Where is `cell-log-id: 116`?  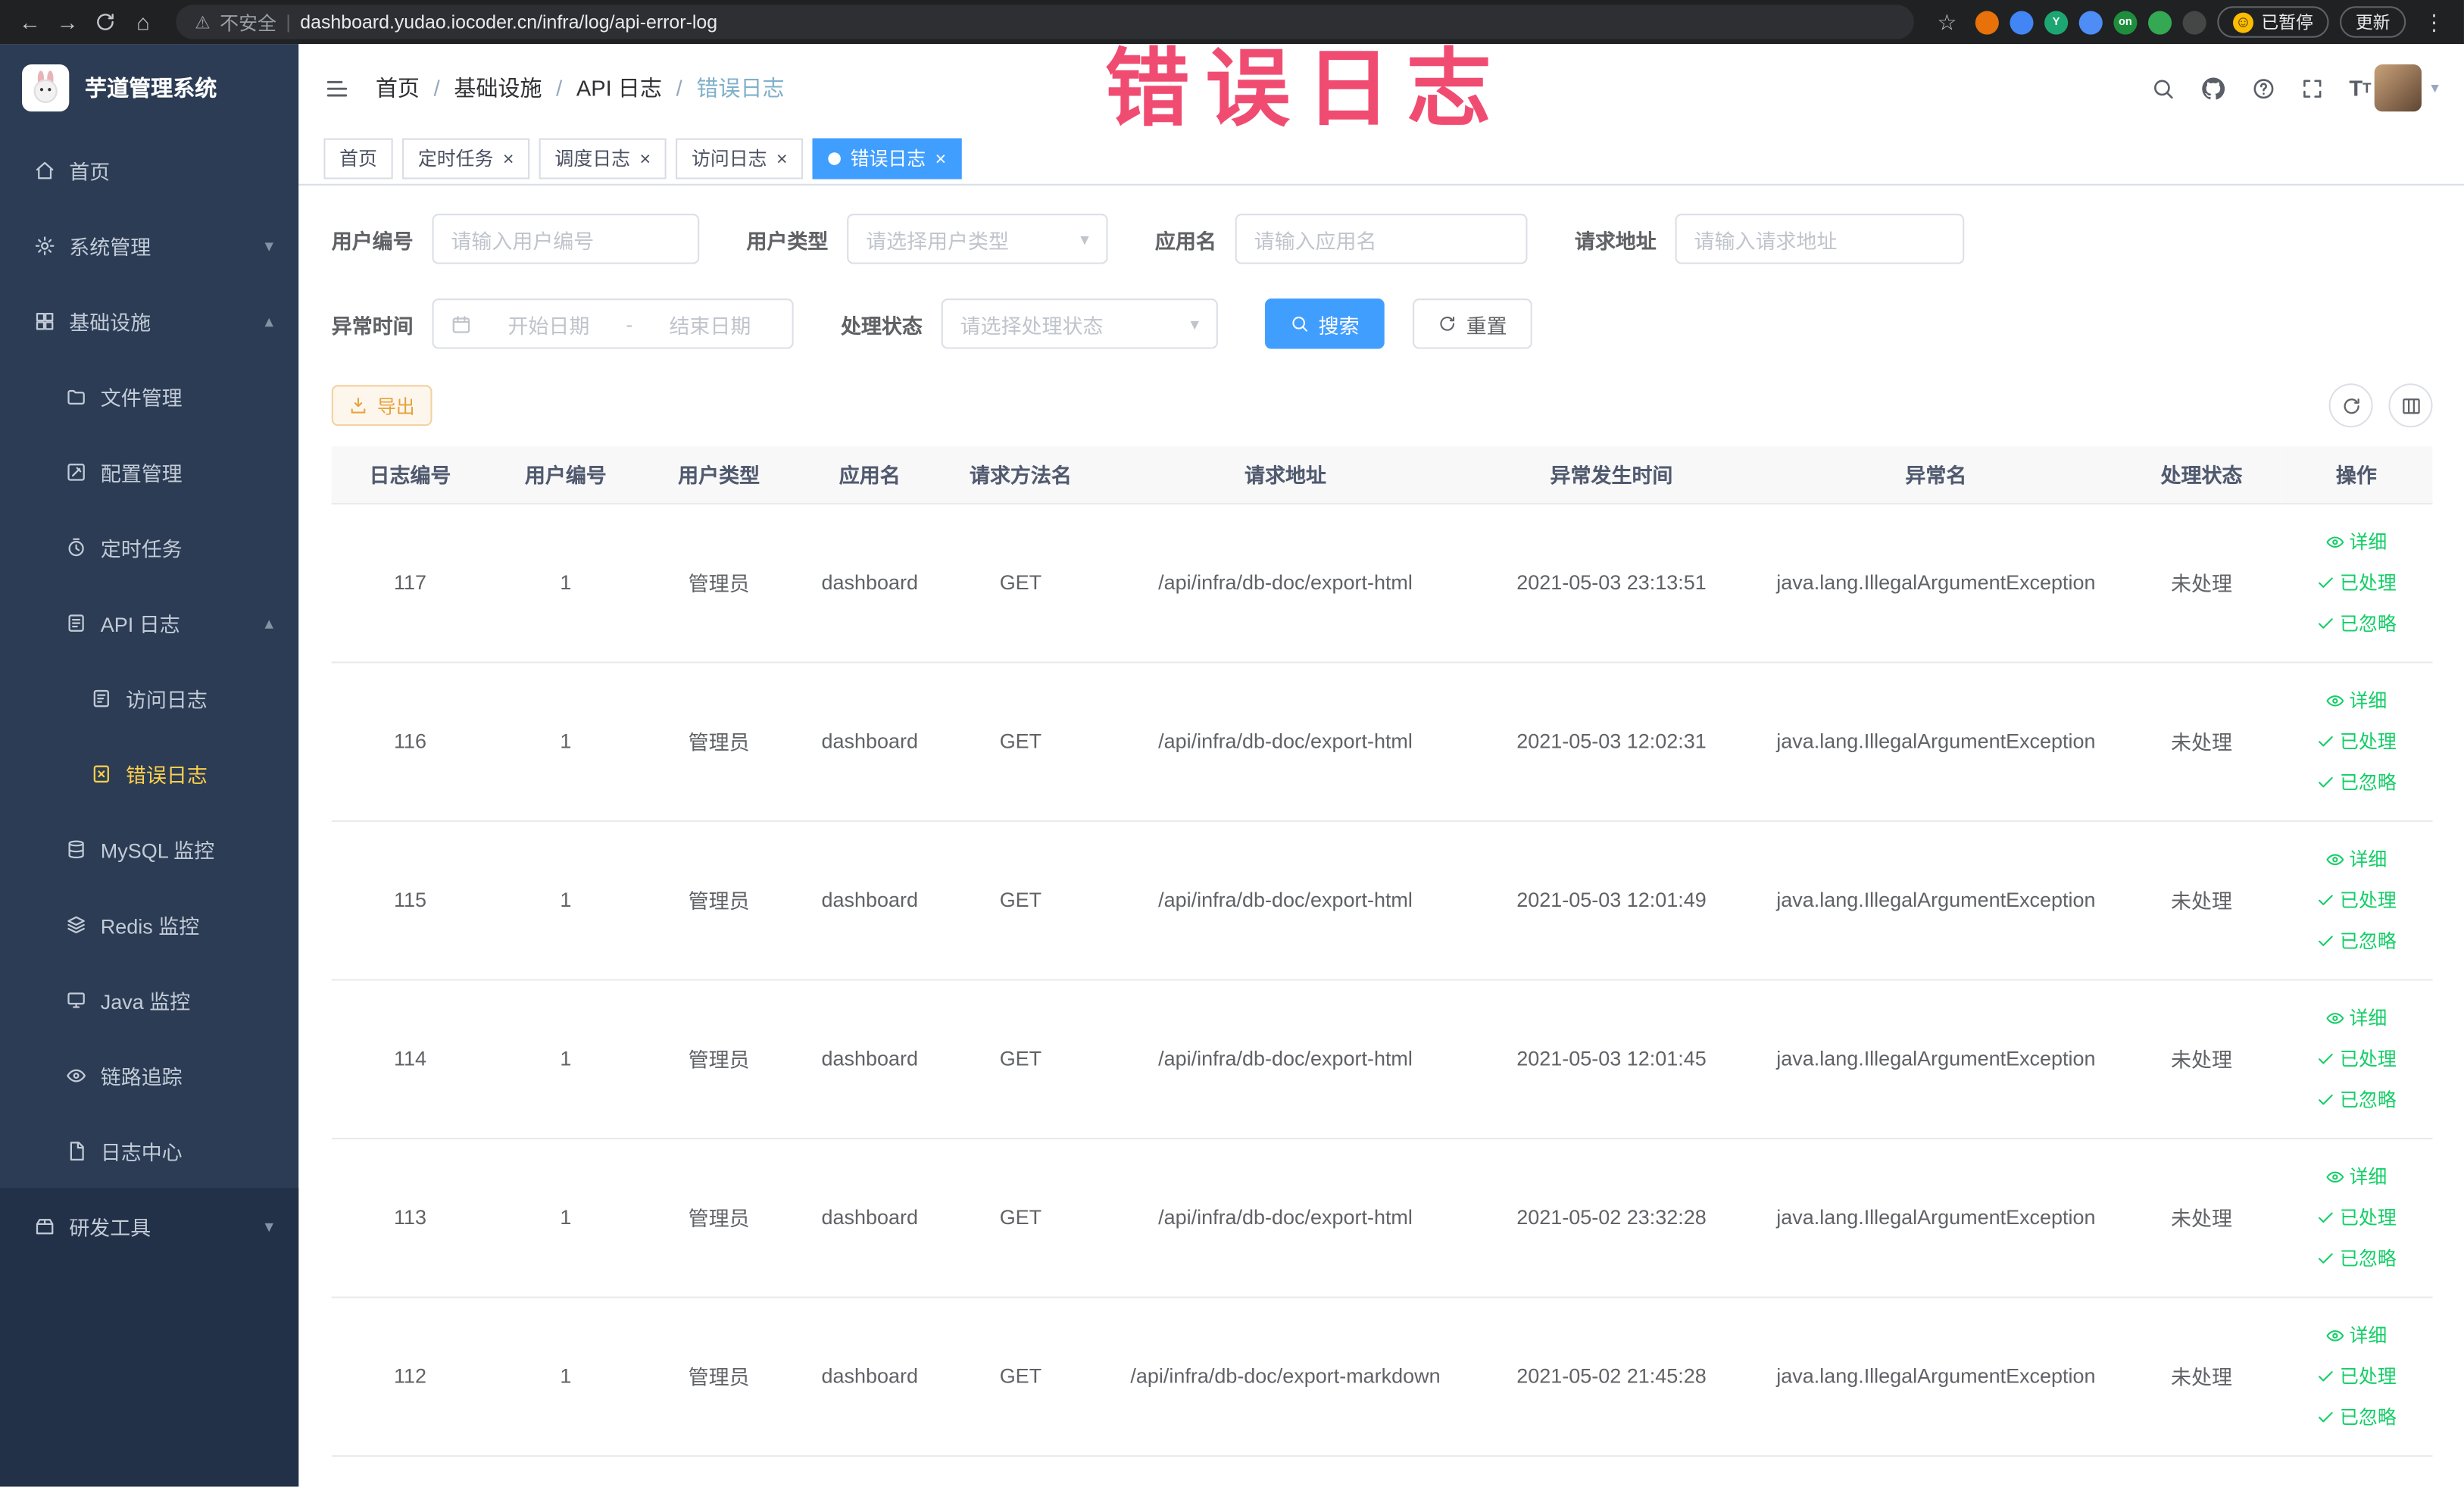
cell-log-id: 116 is located at coordinates (410, 741).